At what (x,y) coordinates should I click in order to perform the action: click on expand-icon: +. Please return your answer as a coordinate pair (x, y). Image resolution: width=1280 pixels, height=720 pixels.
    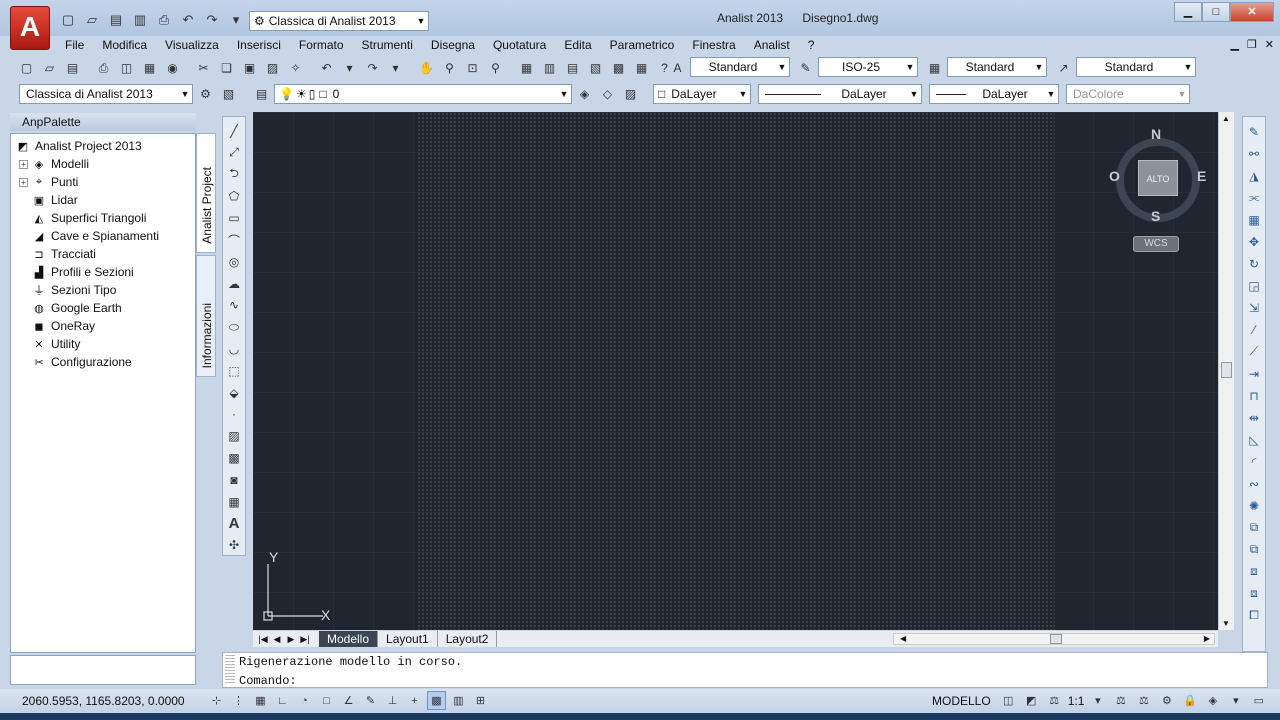
    Looking at the image, I should click on (23, 164).